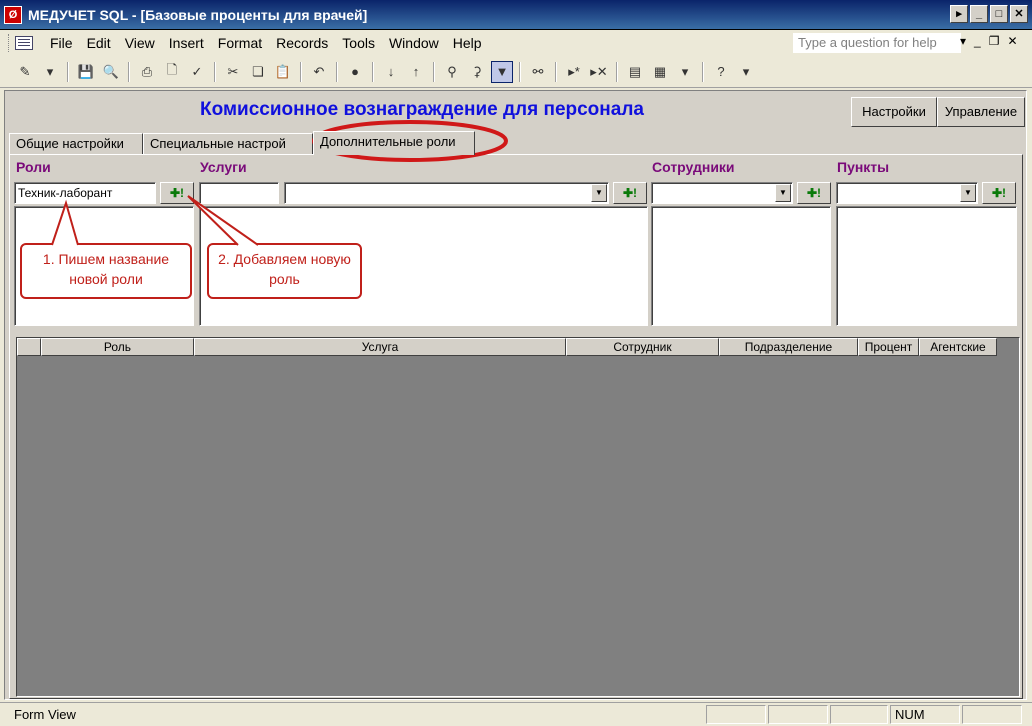 The height and width of the screenshot is (726, 1032). I want to click on service-dropdown-icon: ▼, so click(599, 193).